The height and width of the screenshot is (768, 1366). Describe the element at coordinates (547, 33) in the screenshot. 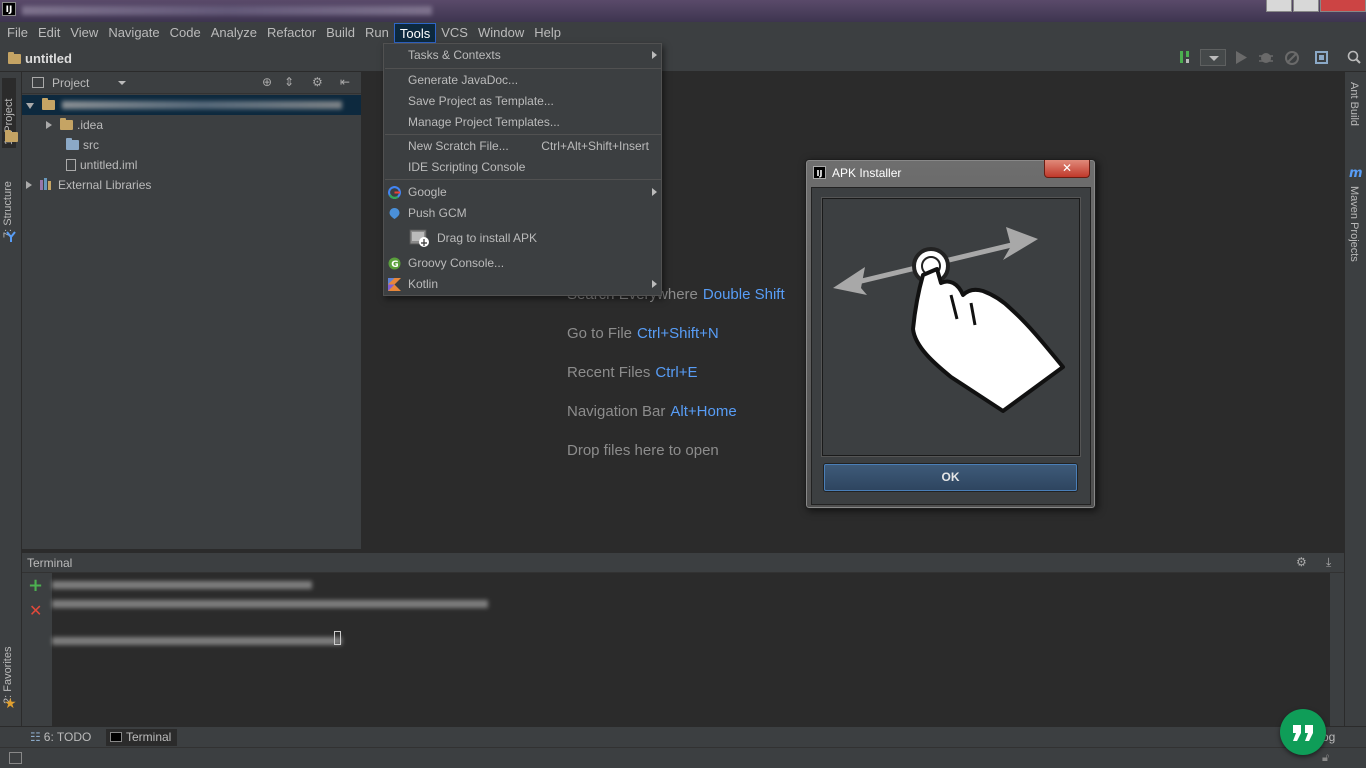

I see `menu-help: Help` at that location.